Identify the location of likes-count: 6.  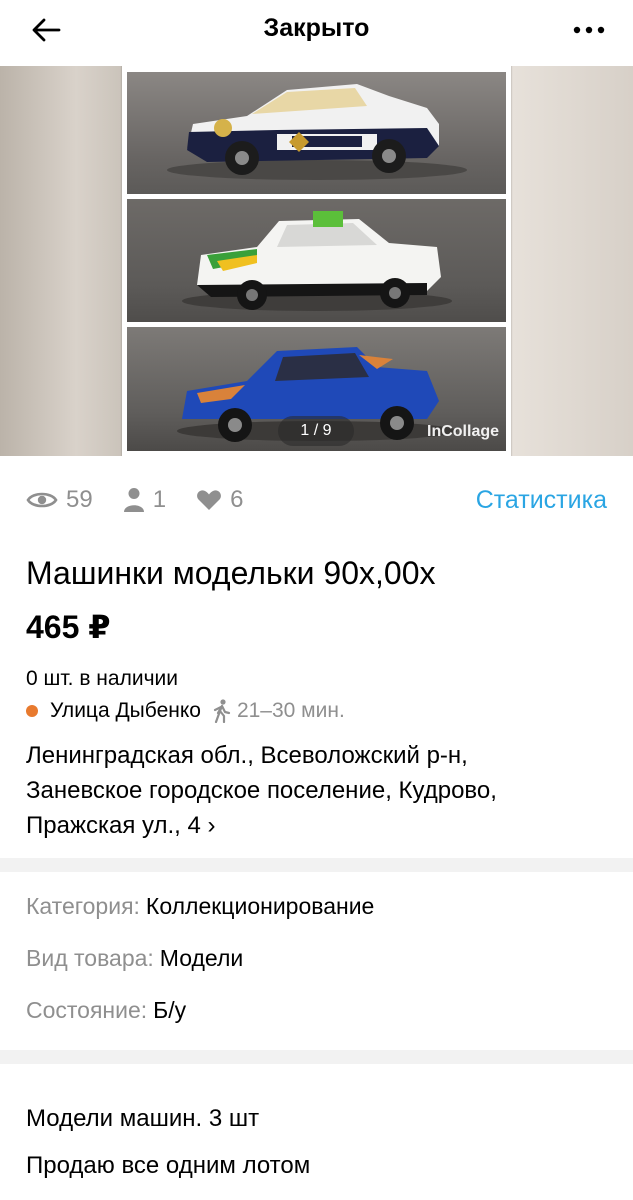
(237, 499).